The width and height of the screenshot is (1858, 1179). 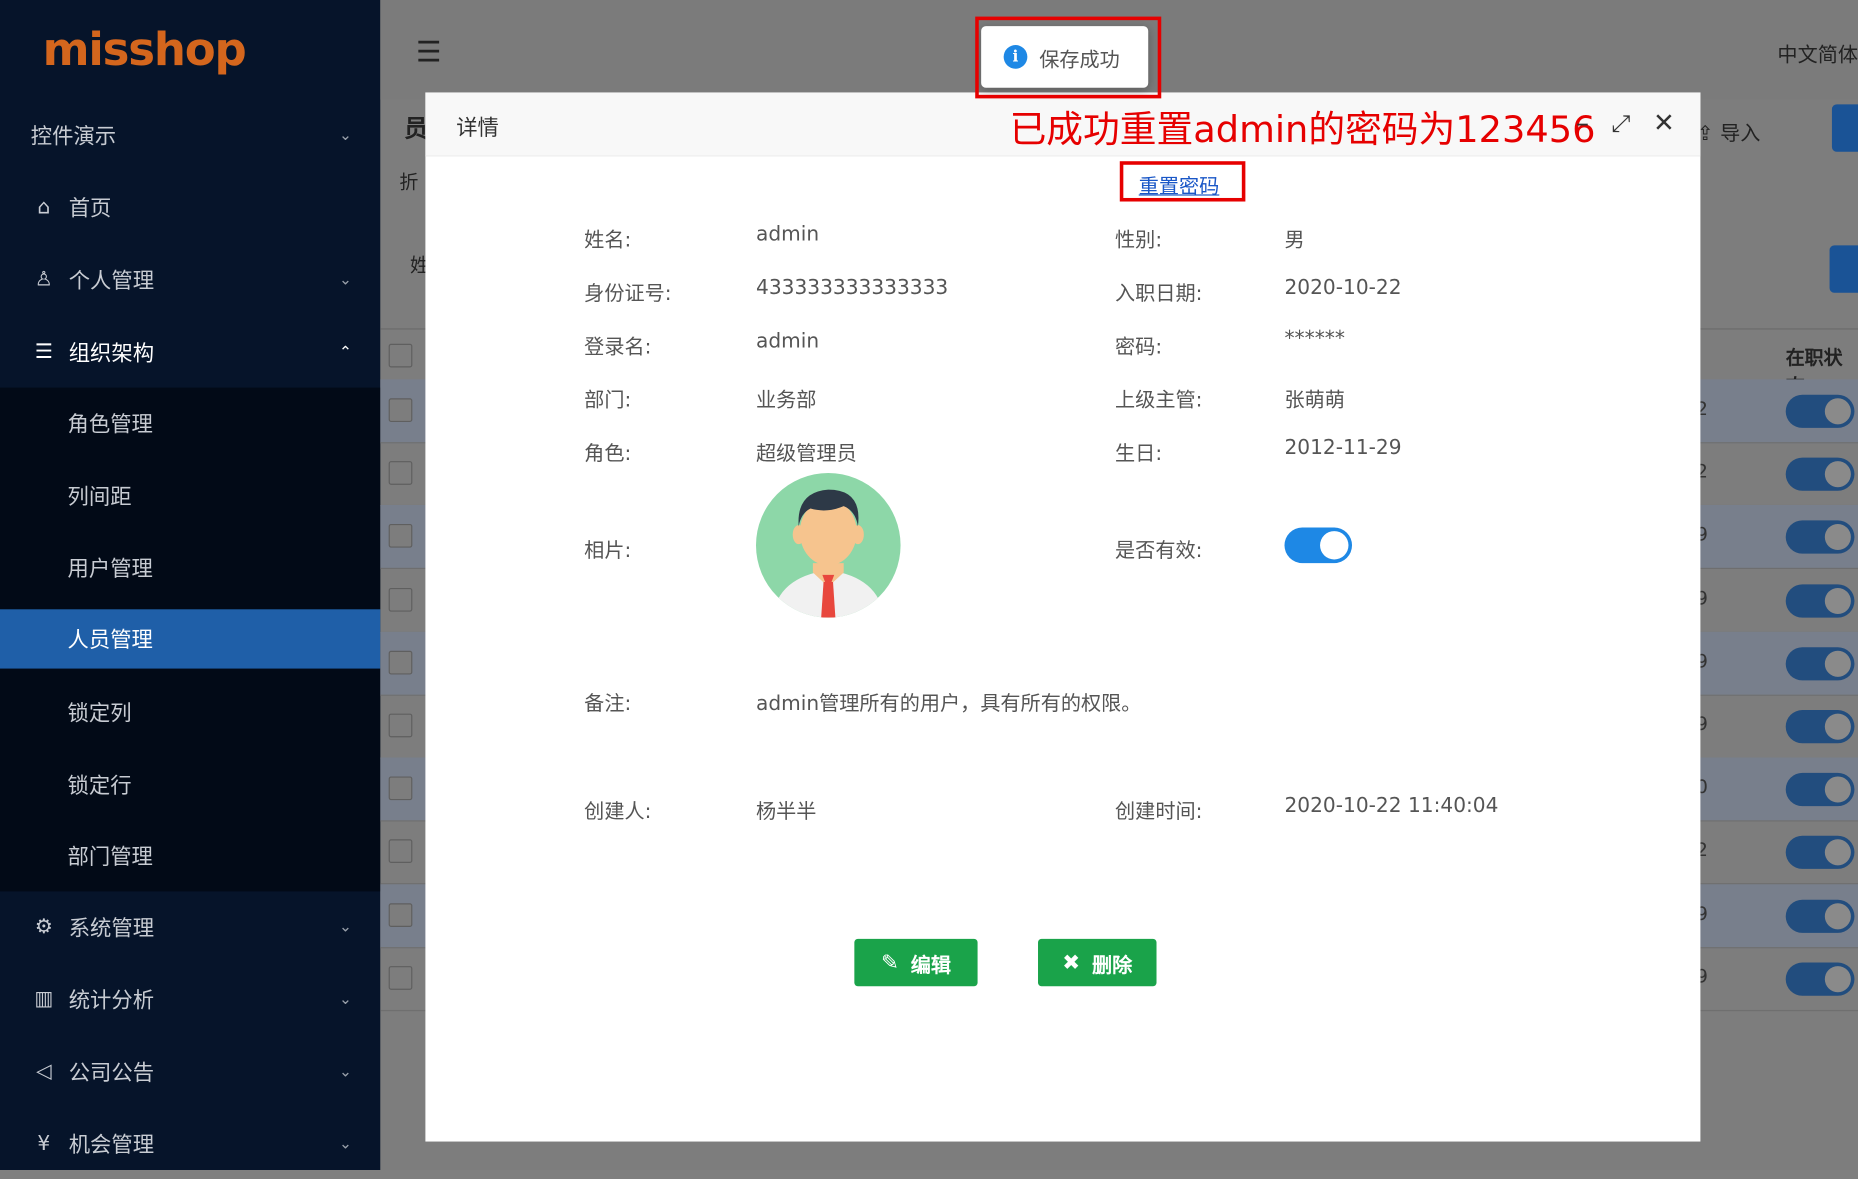 What do you see at coordinates (190, 495) in the screenshot?
I see `sidebar-item-column-spacing: 列间距` at bounding box center [190, 495].